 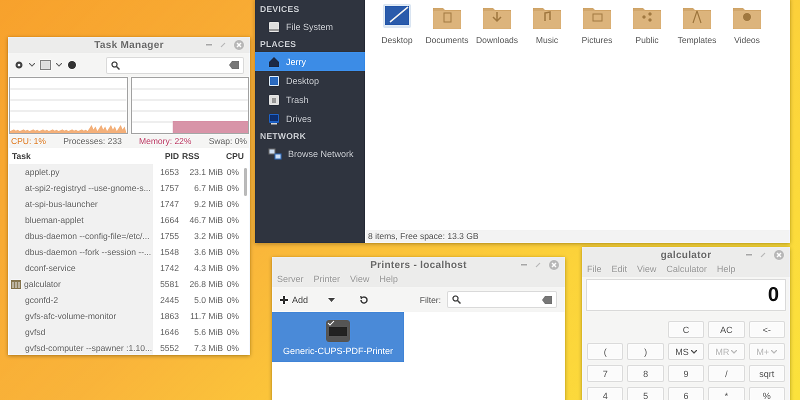 I want to click on scrollbar, so click(x=245, y=182).